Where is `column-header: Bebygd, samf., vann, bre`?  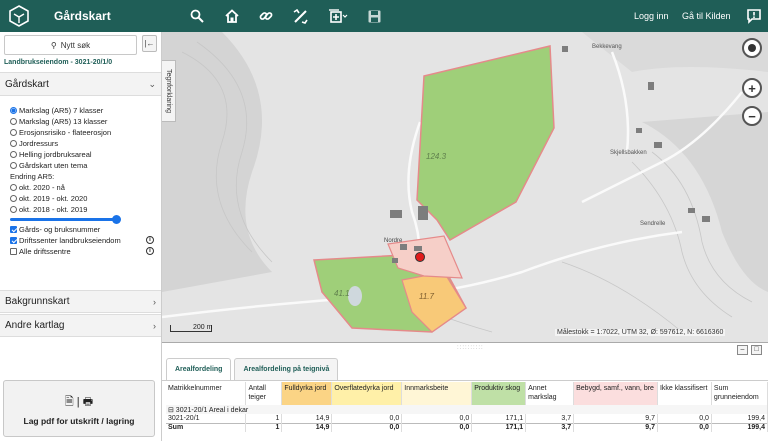
column-header: Bebygd, samf., vann, bre is located at coordinates (615, 393).